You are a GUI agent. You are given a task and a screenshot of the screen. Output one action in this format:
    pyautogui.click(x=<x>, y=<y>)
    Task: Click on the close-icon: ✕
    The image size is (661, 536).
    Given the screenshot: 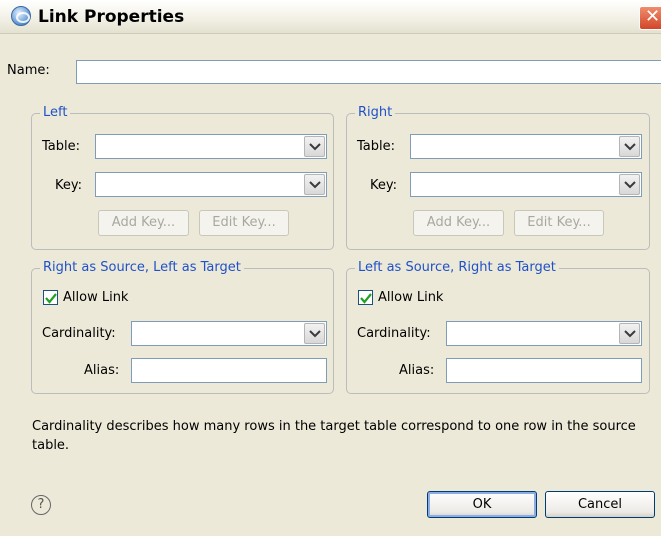 What is the action you would take?
    pyautogui.click(x=653, y=16)
    